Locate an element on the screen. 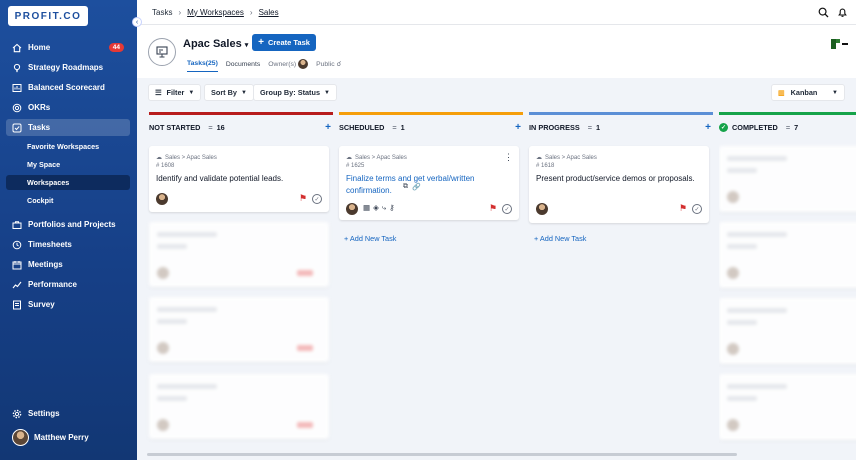  brand-icon is located at coordinates (840, 45).